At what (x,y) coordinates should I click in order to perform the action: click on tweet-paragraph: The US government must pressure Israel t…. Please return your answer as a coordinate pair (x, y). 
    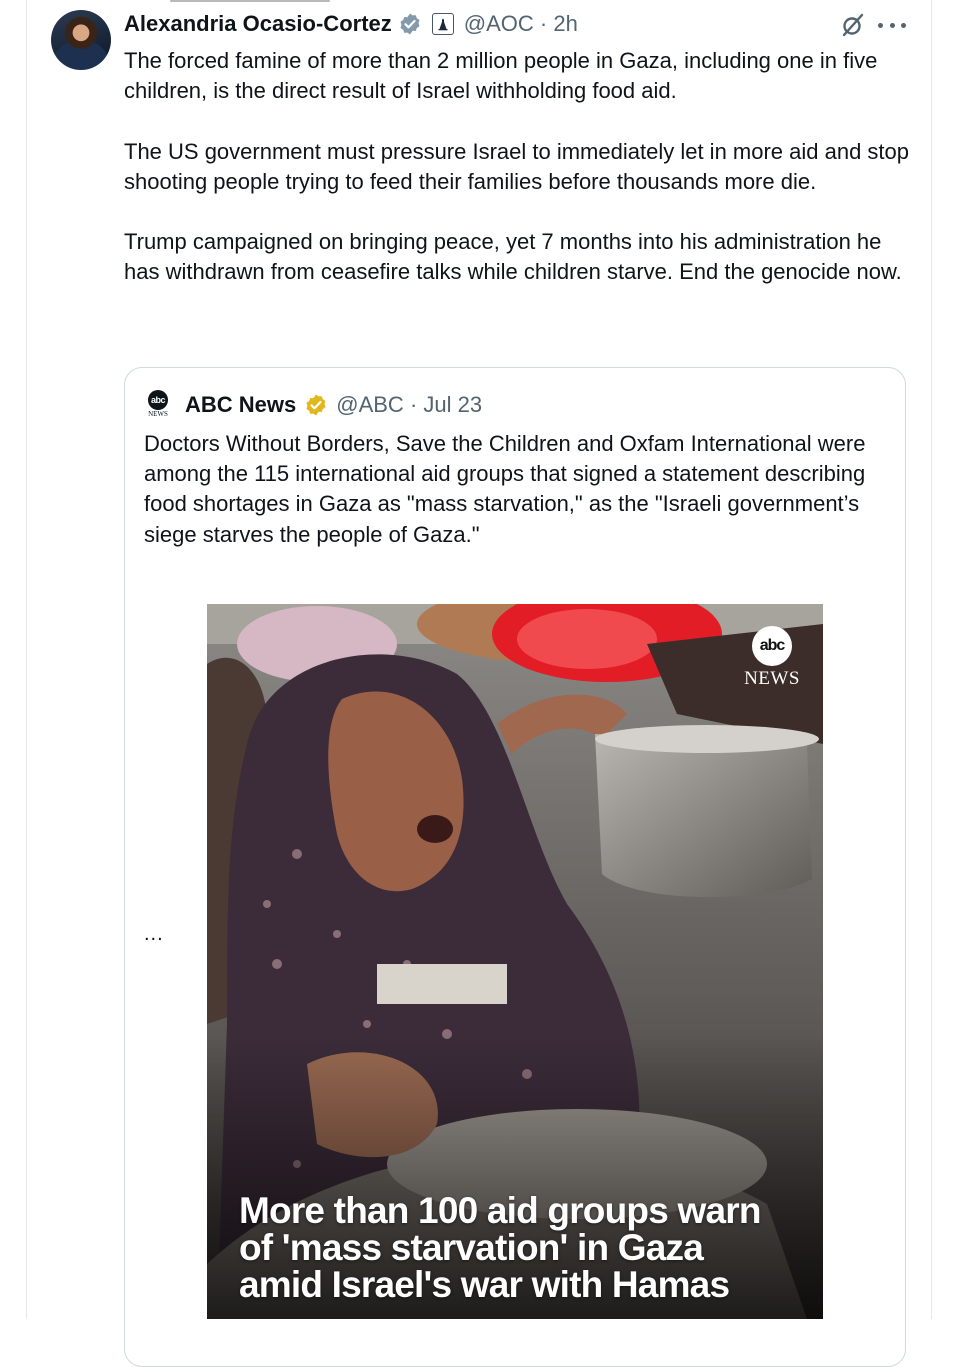
    Looking at the image, I should click on (517, 166).